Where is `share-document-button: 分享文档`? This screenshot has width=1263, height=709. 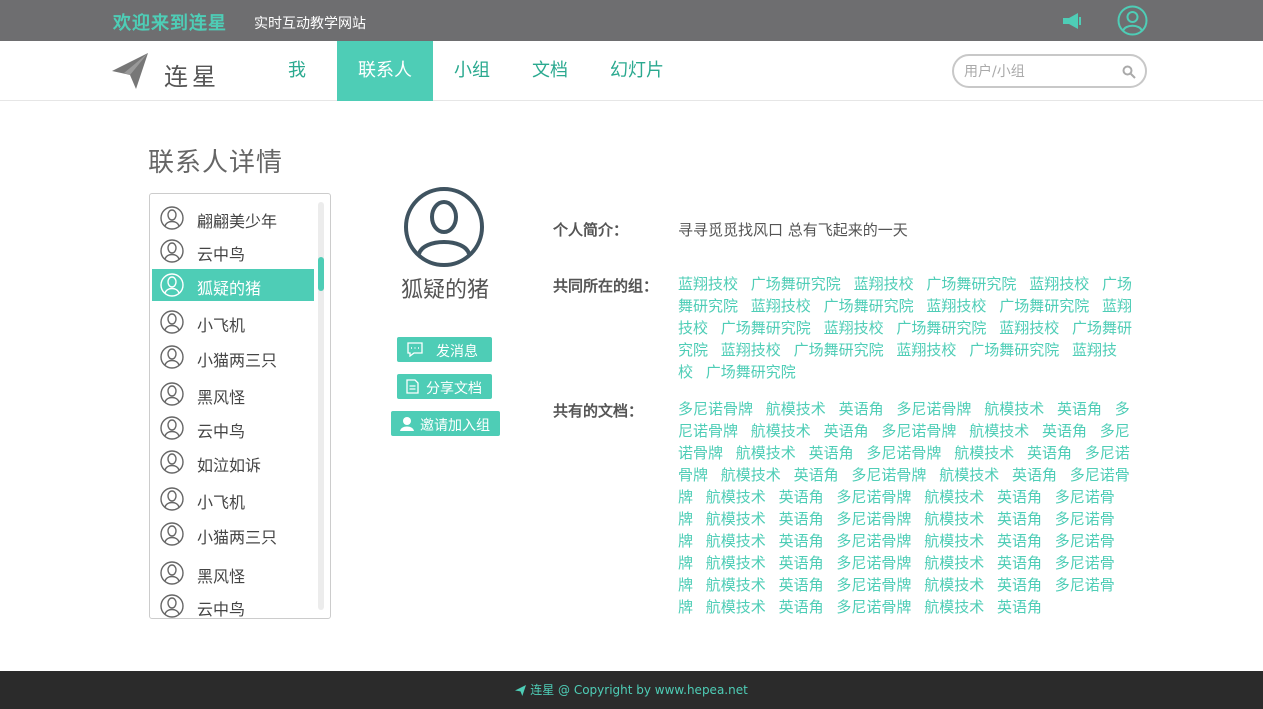 share-document-button: 分享文档 is located at coordinates (444, 386).